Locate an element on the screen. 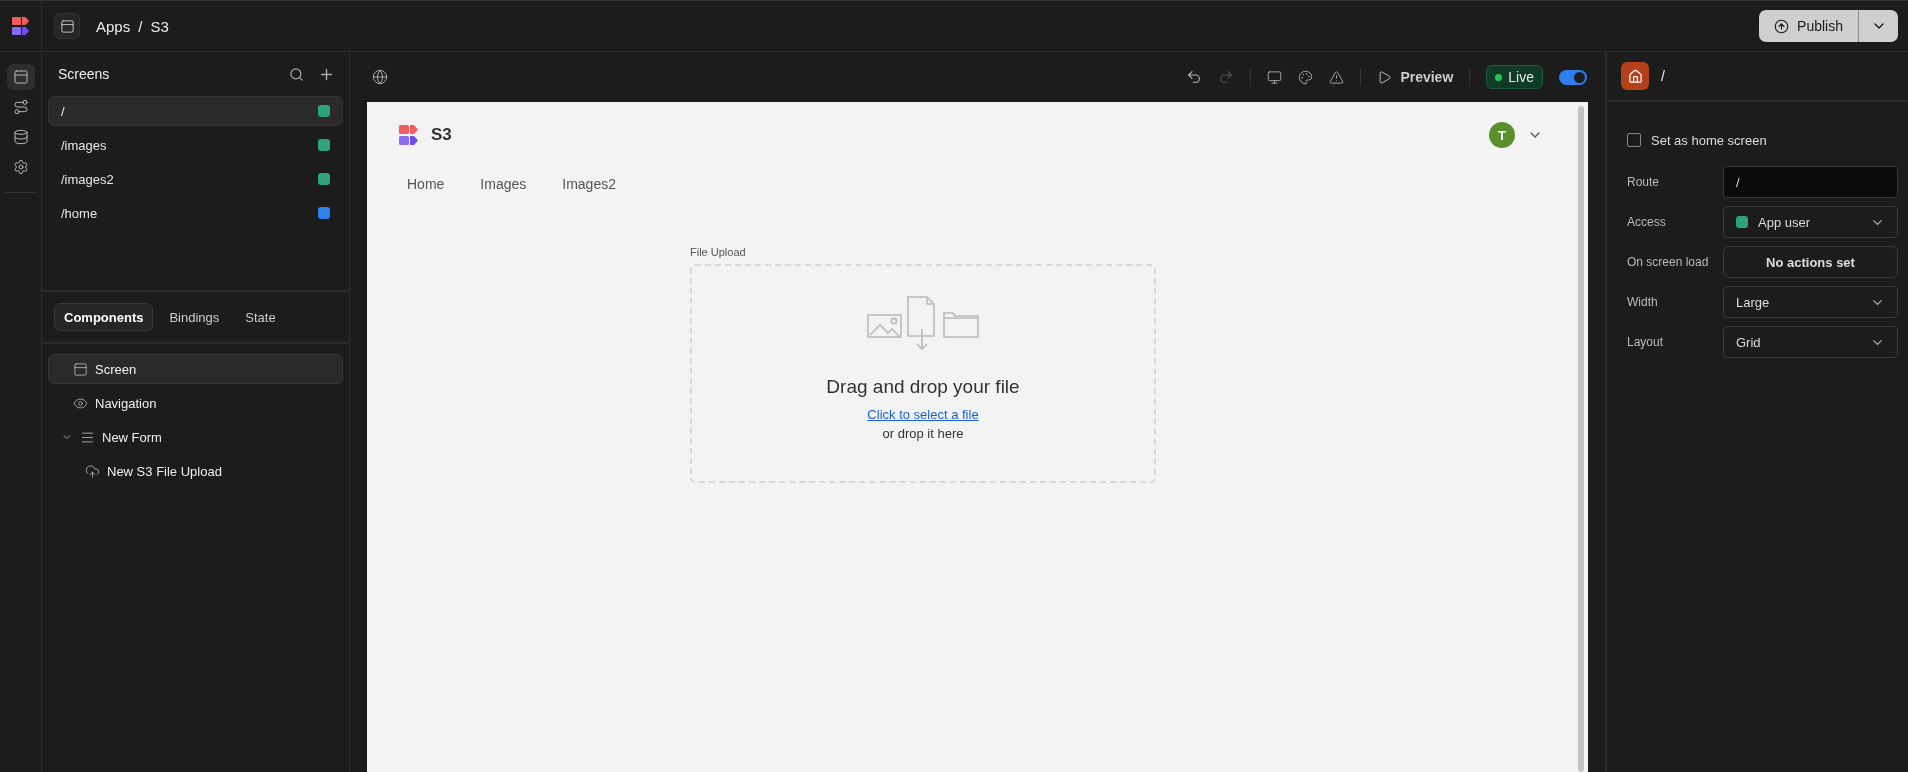  user-avatar: T is located at coordinates (1502, 135).